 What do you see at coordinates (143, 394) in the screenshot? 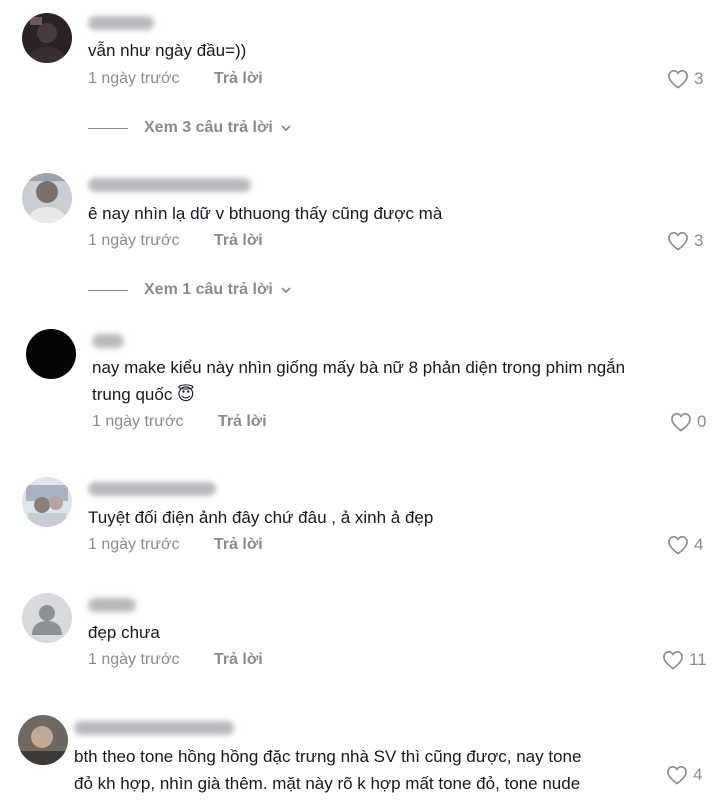
I see `comment-text-line: trung quốc 😇` at bounding box center [143, 394].